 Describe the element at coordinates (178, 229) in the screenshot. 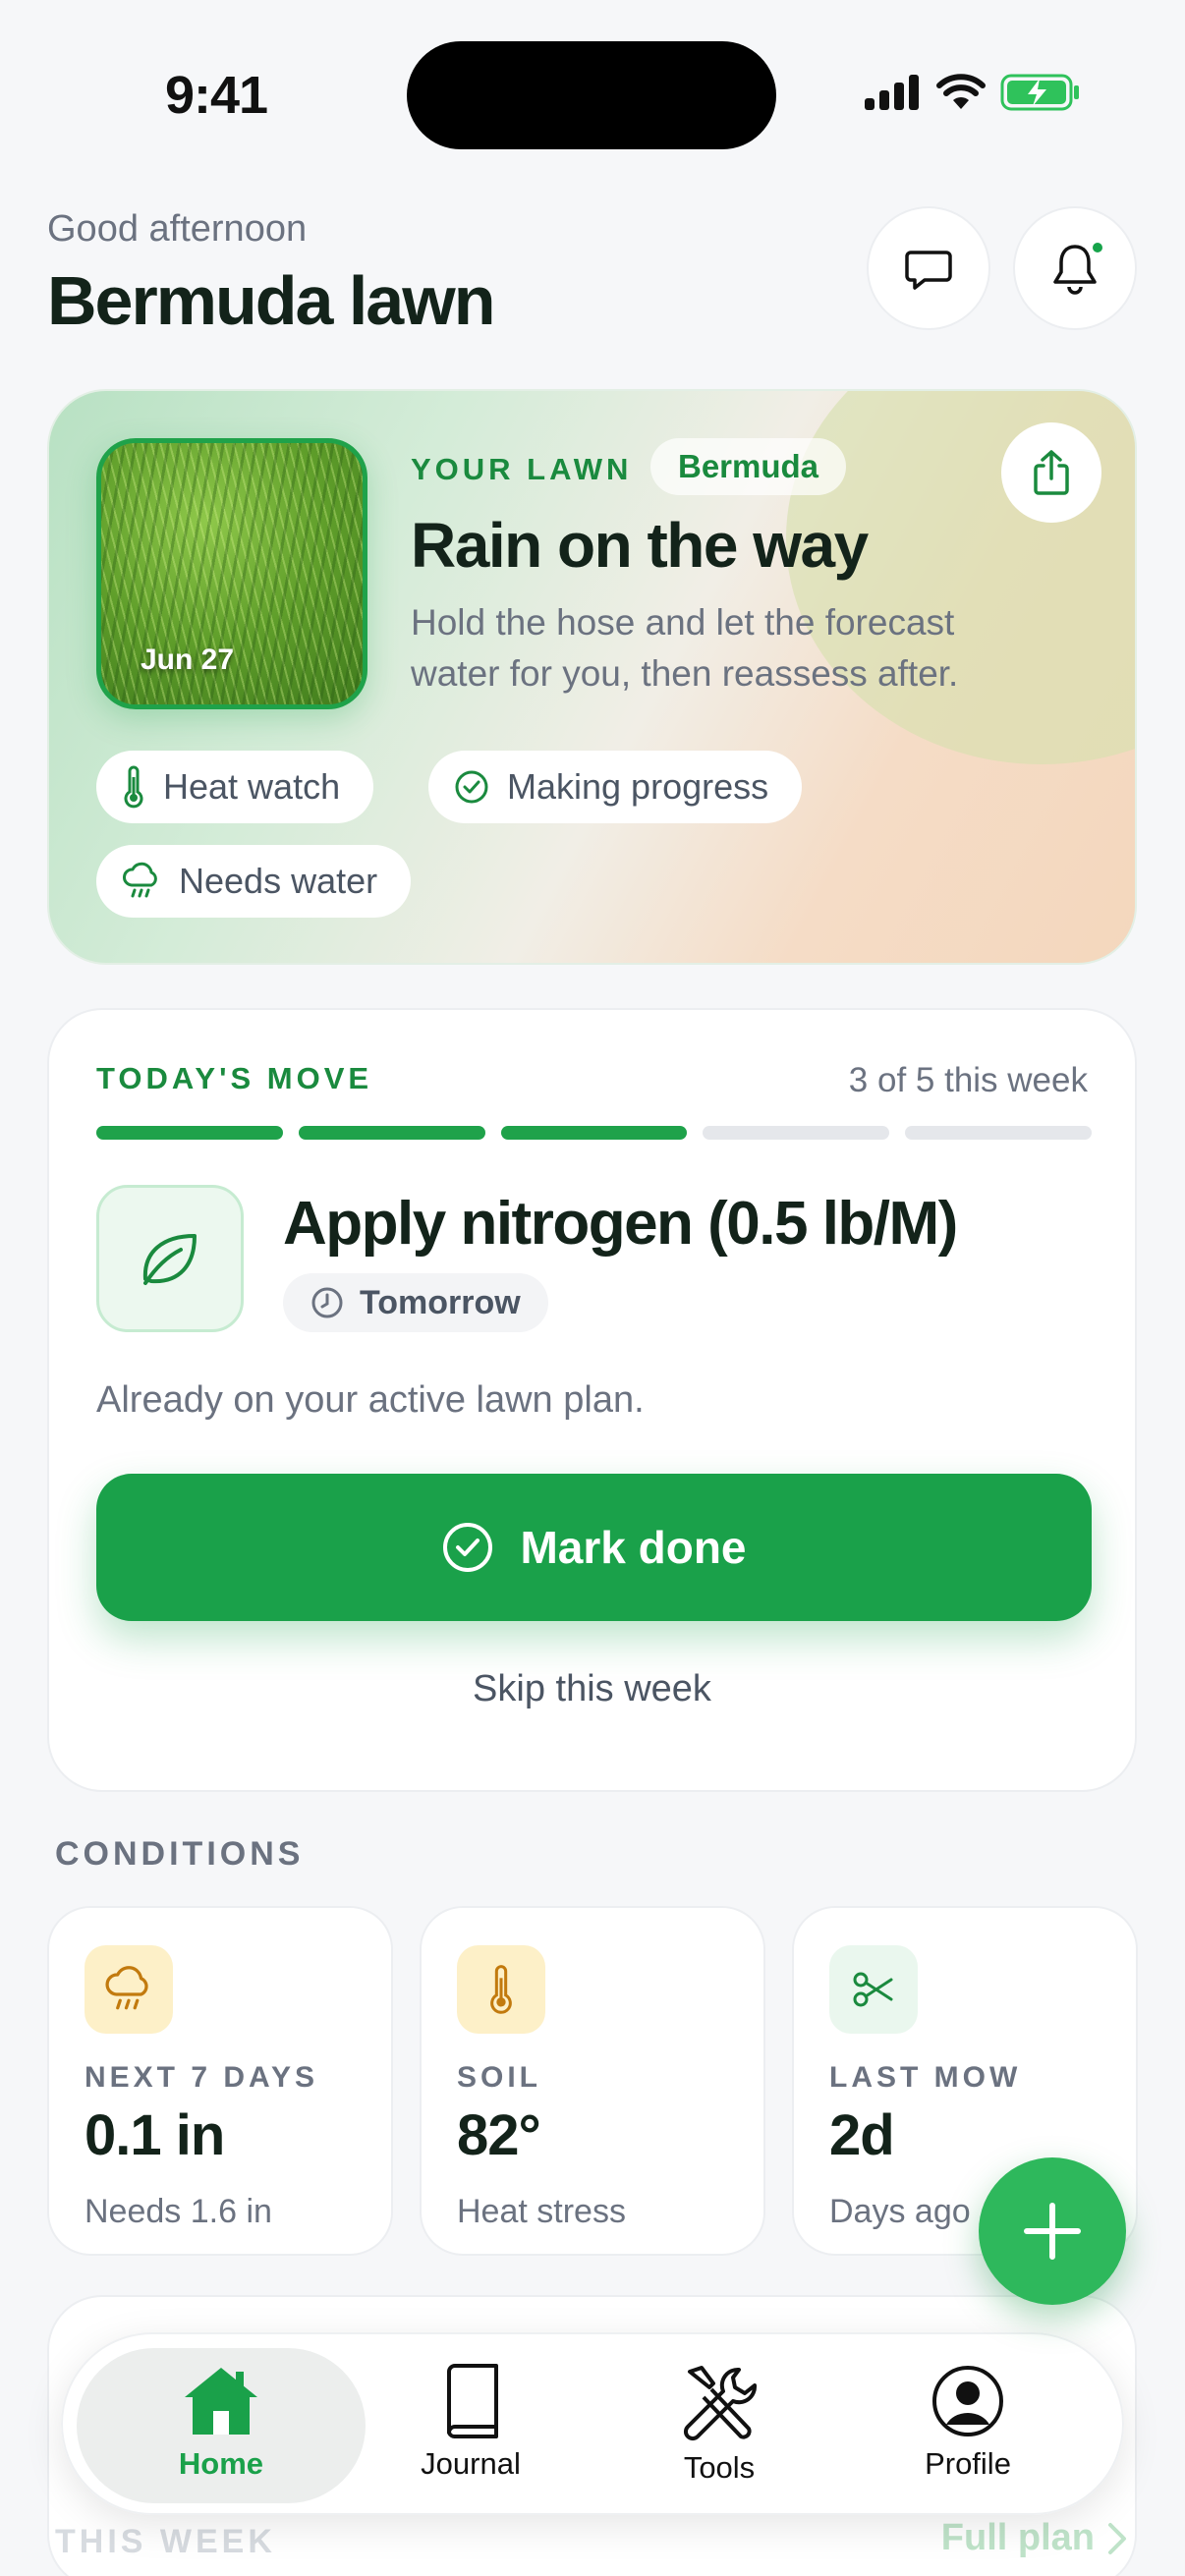

I see `greeting: Good afternoon` at that location.